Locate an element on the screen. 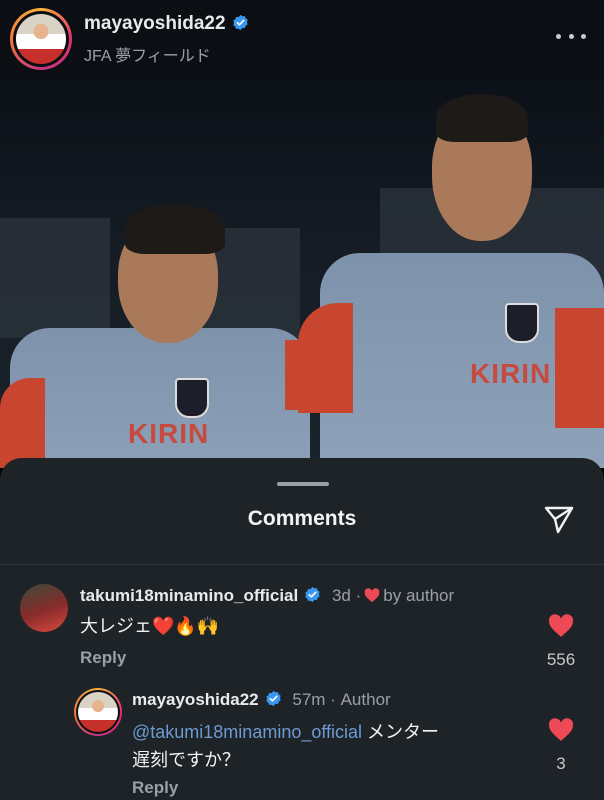 Image resolution: width=604 pixels, height=800 pixels. comment-text: 大レジェ❤️🔥🙌 is located at coordinates (150, 626).